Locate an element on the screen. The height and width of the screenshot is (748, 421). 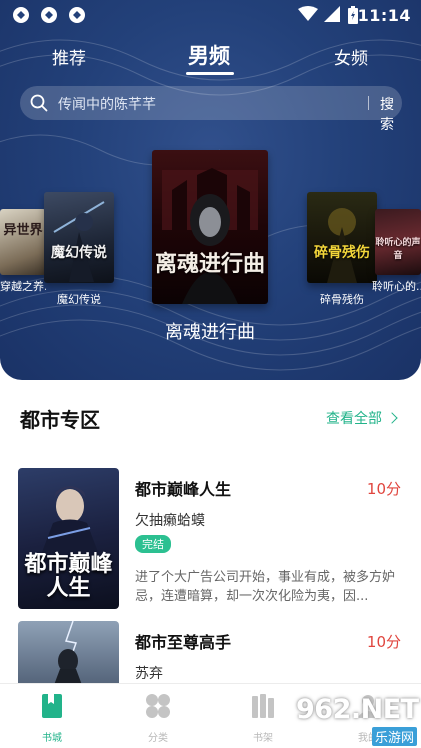
status-badge: 完结 is located at coordinates (153, 544).